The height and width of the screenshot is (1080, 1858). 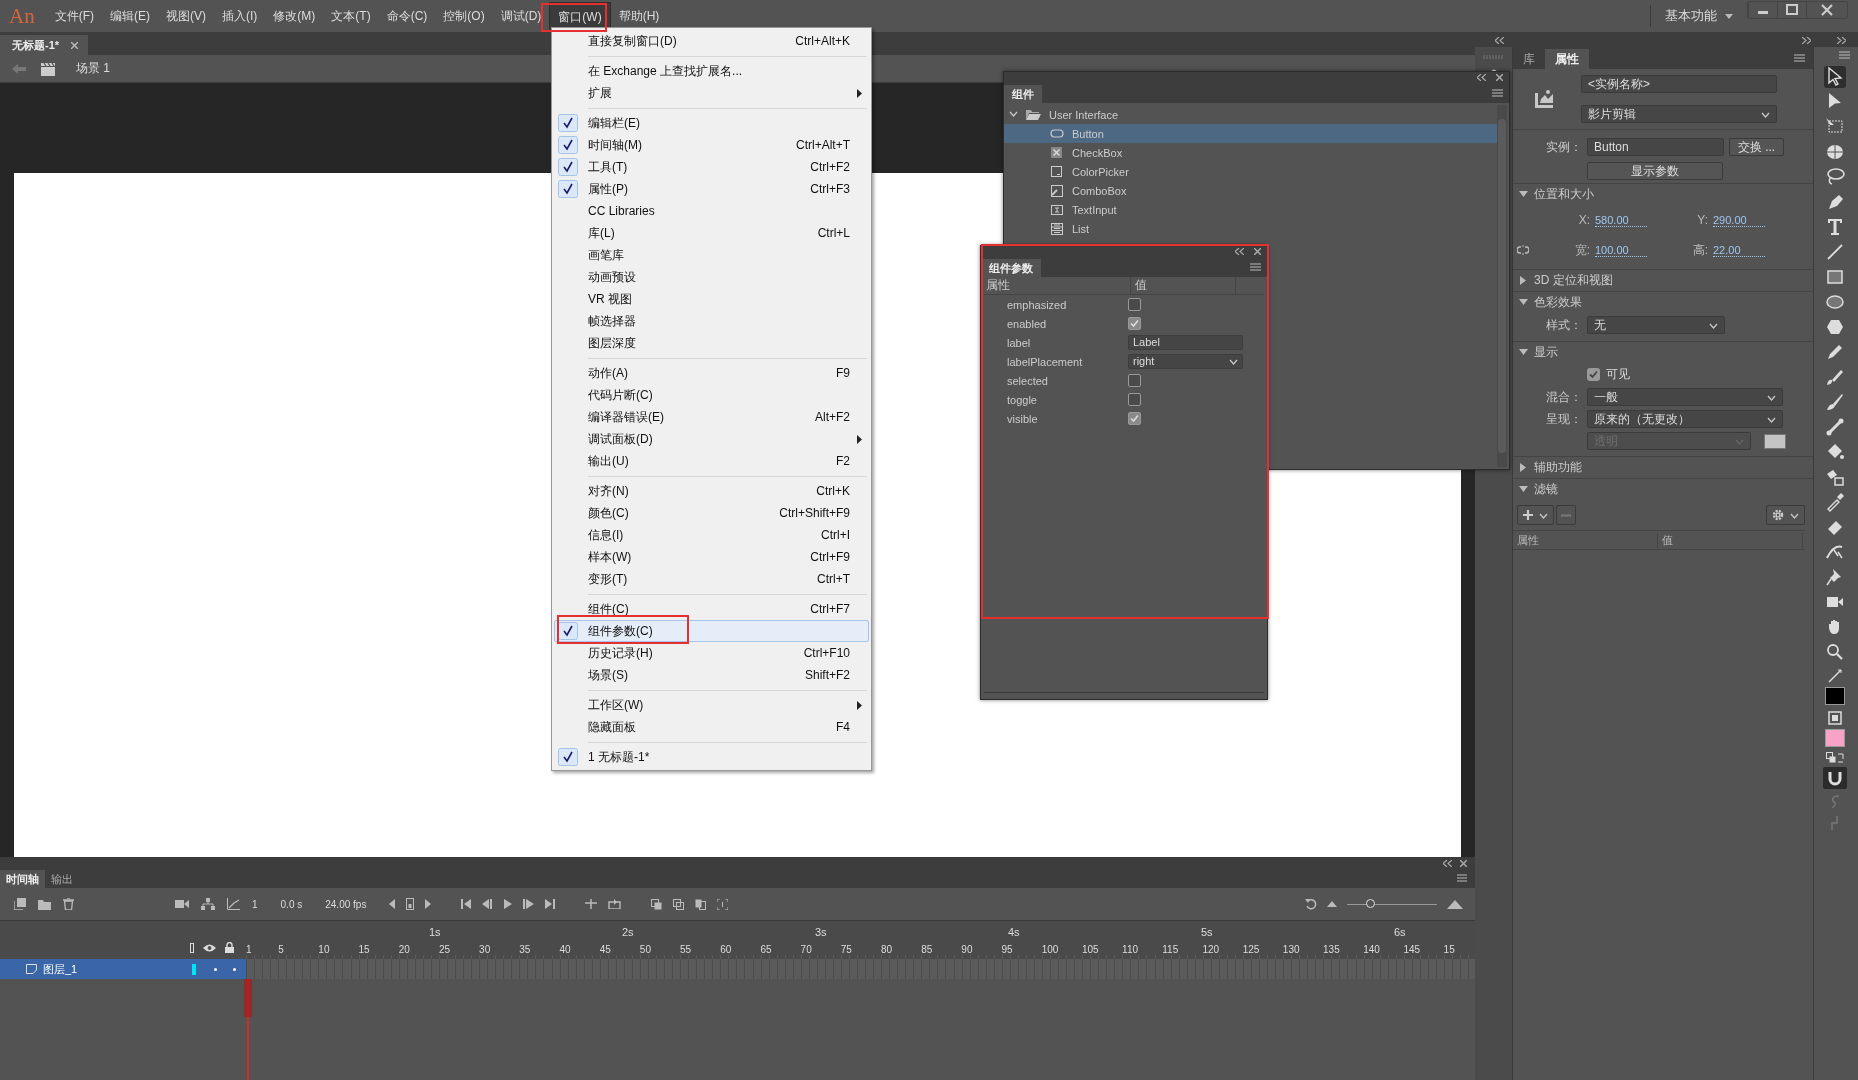 What do you see at coordinates (711, 211) in the screenshot?
I see `menu-item: CC Libraries` at bounding box center [711, 211].